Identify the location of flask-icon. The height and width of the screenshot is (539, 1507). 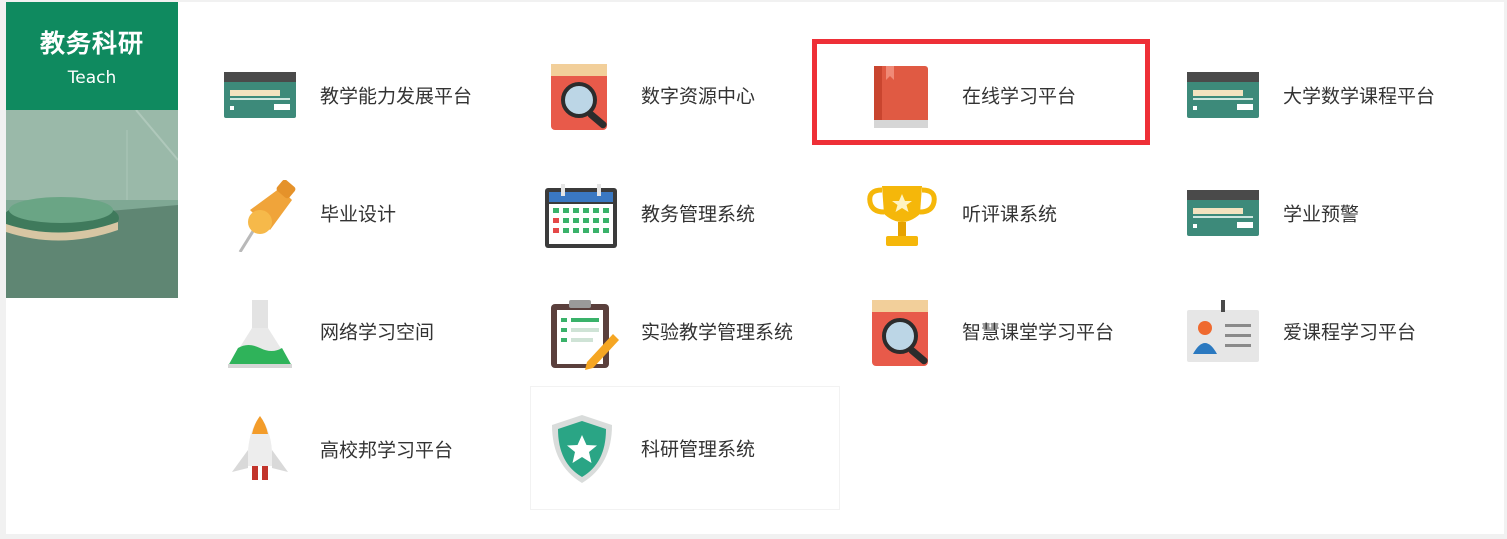
(260, 334).